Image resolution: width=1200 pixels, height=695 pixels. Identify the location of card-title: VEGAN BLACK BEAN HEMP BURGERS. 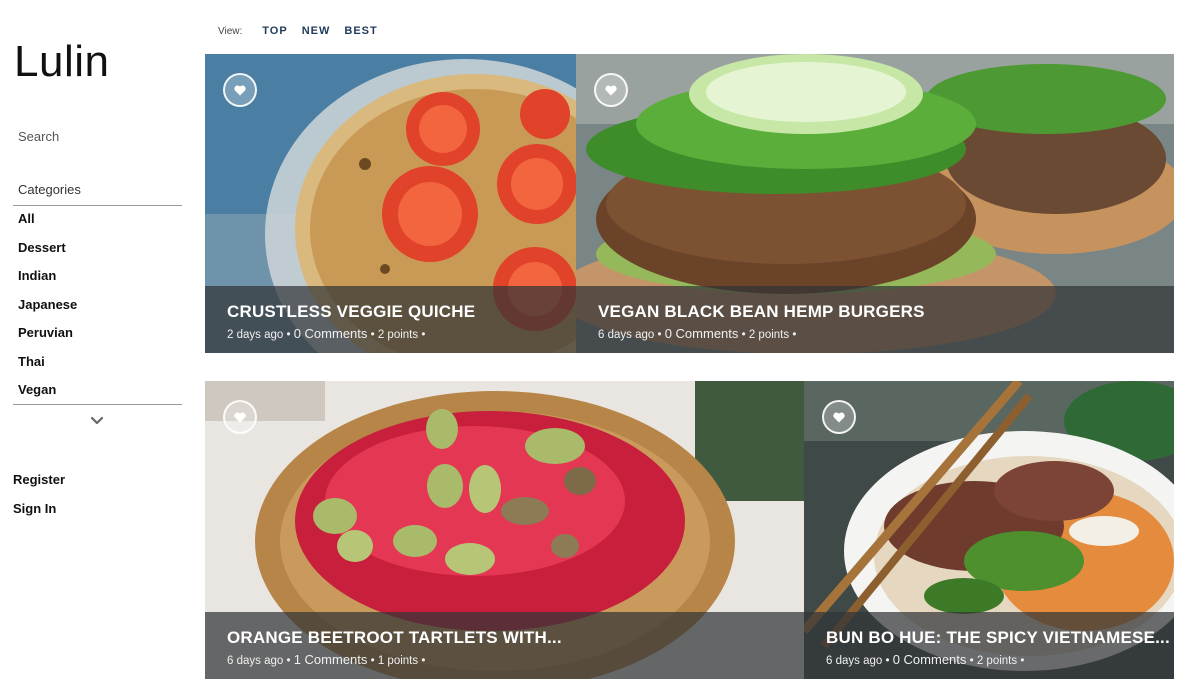
(761, 312).